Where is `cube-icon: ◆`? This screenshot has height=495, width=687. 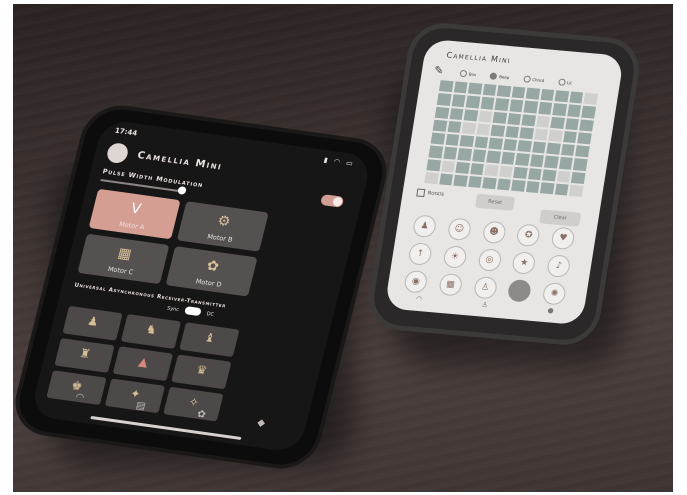 cube-icon: ◆ is located at coordinates (261, 423).